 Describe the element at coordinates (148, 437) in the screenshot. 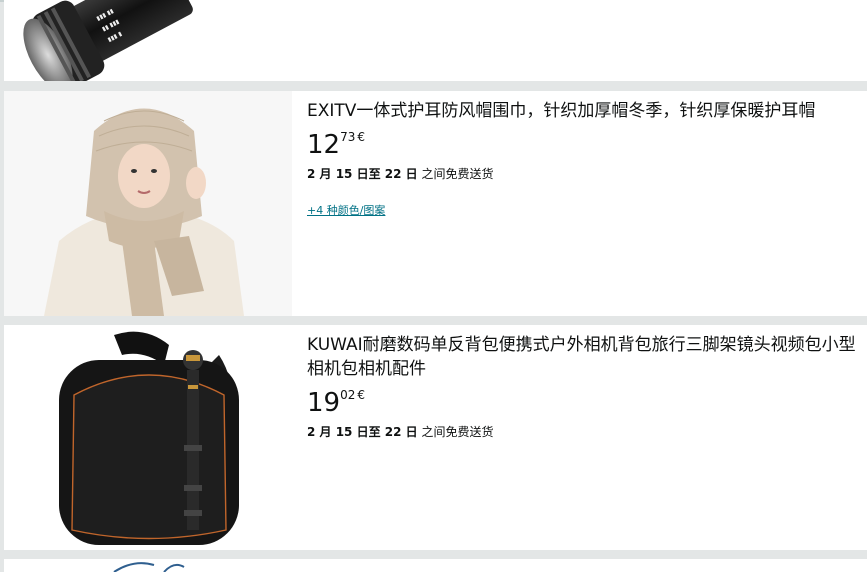

I see `product-image-backpack` at that location.